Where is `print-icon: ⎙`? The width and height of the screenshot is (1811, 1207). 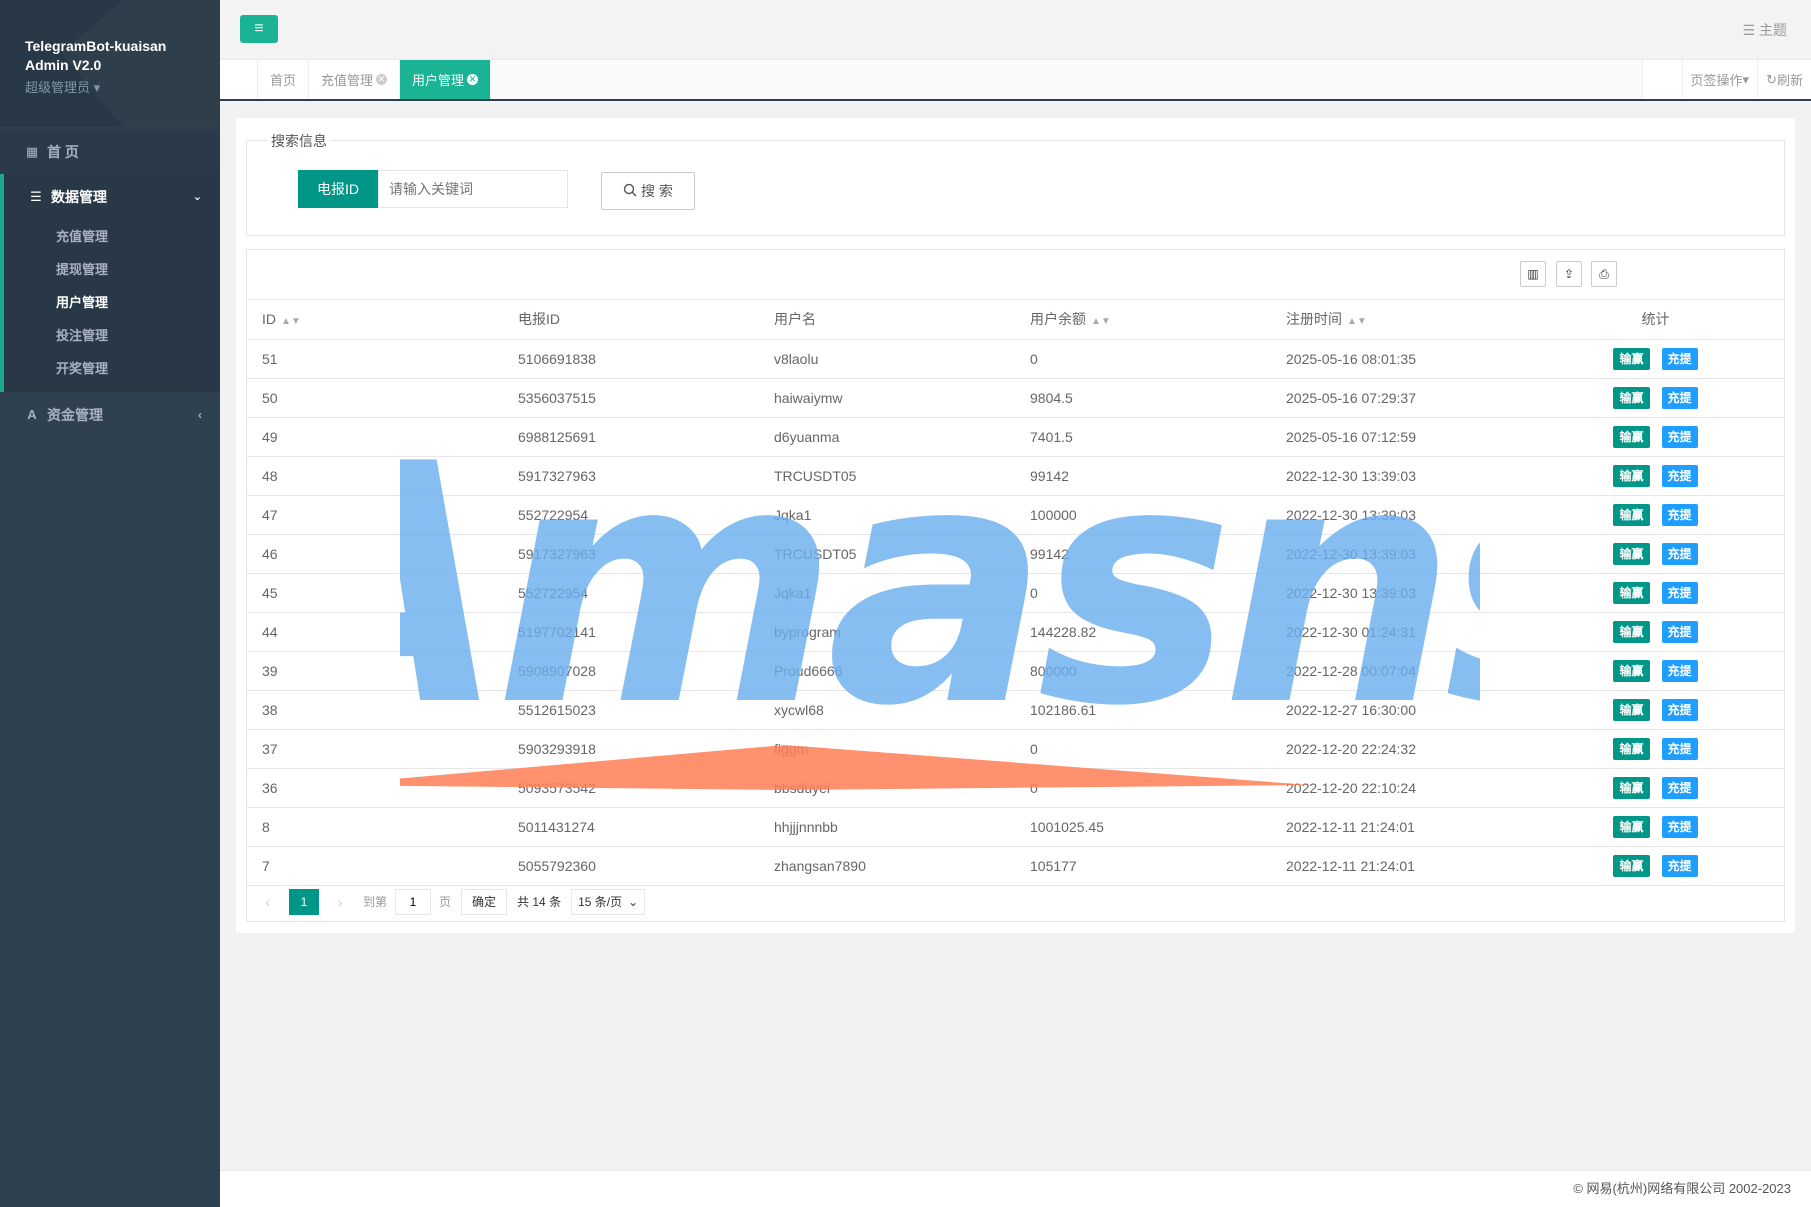
print-icon: ⎙ is located at coordinates (1604, 274).